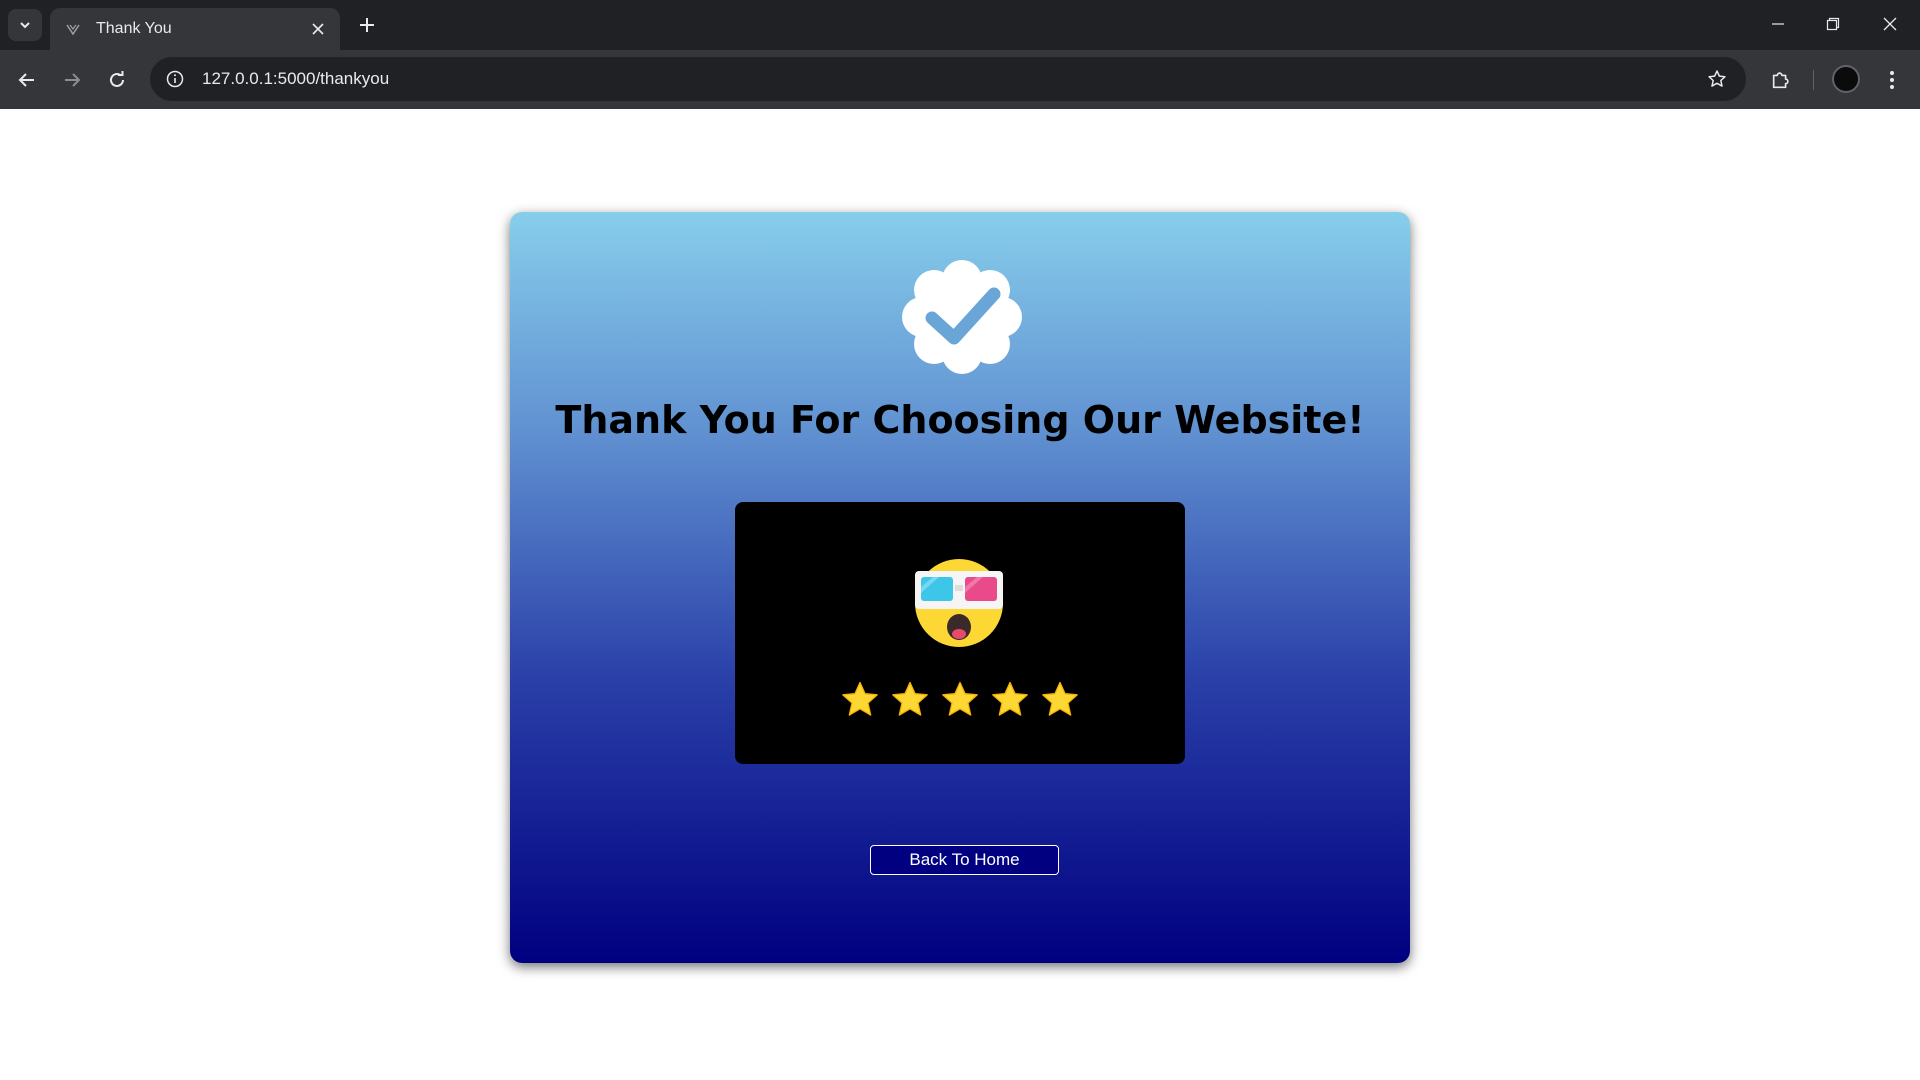 This screenshot has width=1920, height=1080. What do you see at coordinates (1813, 80) in the screenshot?
I see `toolbar-divider` at bounding box center [1813, 80].